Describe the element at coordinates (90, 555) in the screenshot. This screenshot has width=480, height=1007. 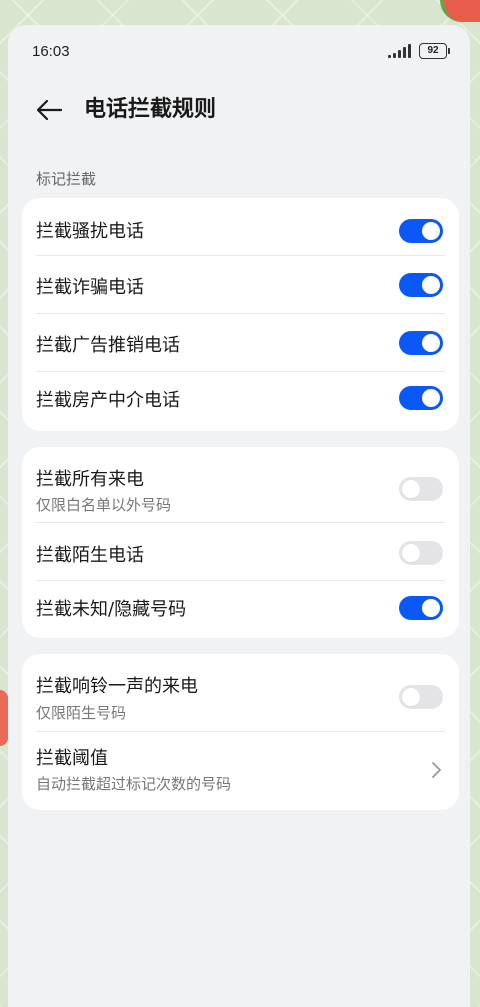
I see `row-title: 拦截陌生电话` at that location.